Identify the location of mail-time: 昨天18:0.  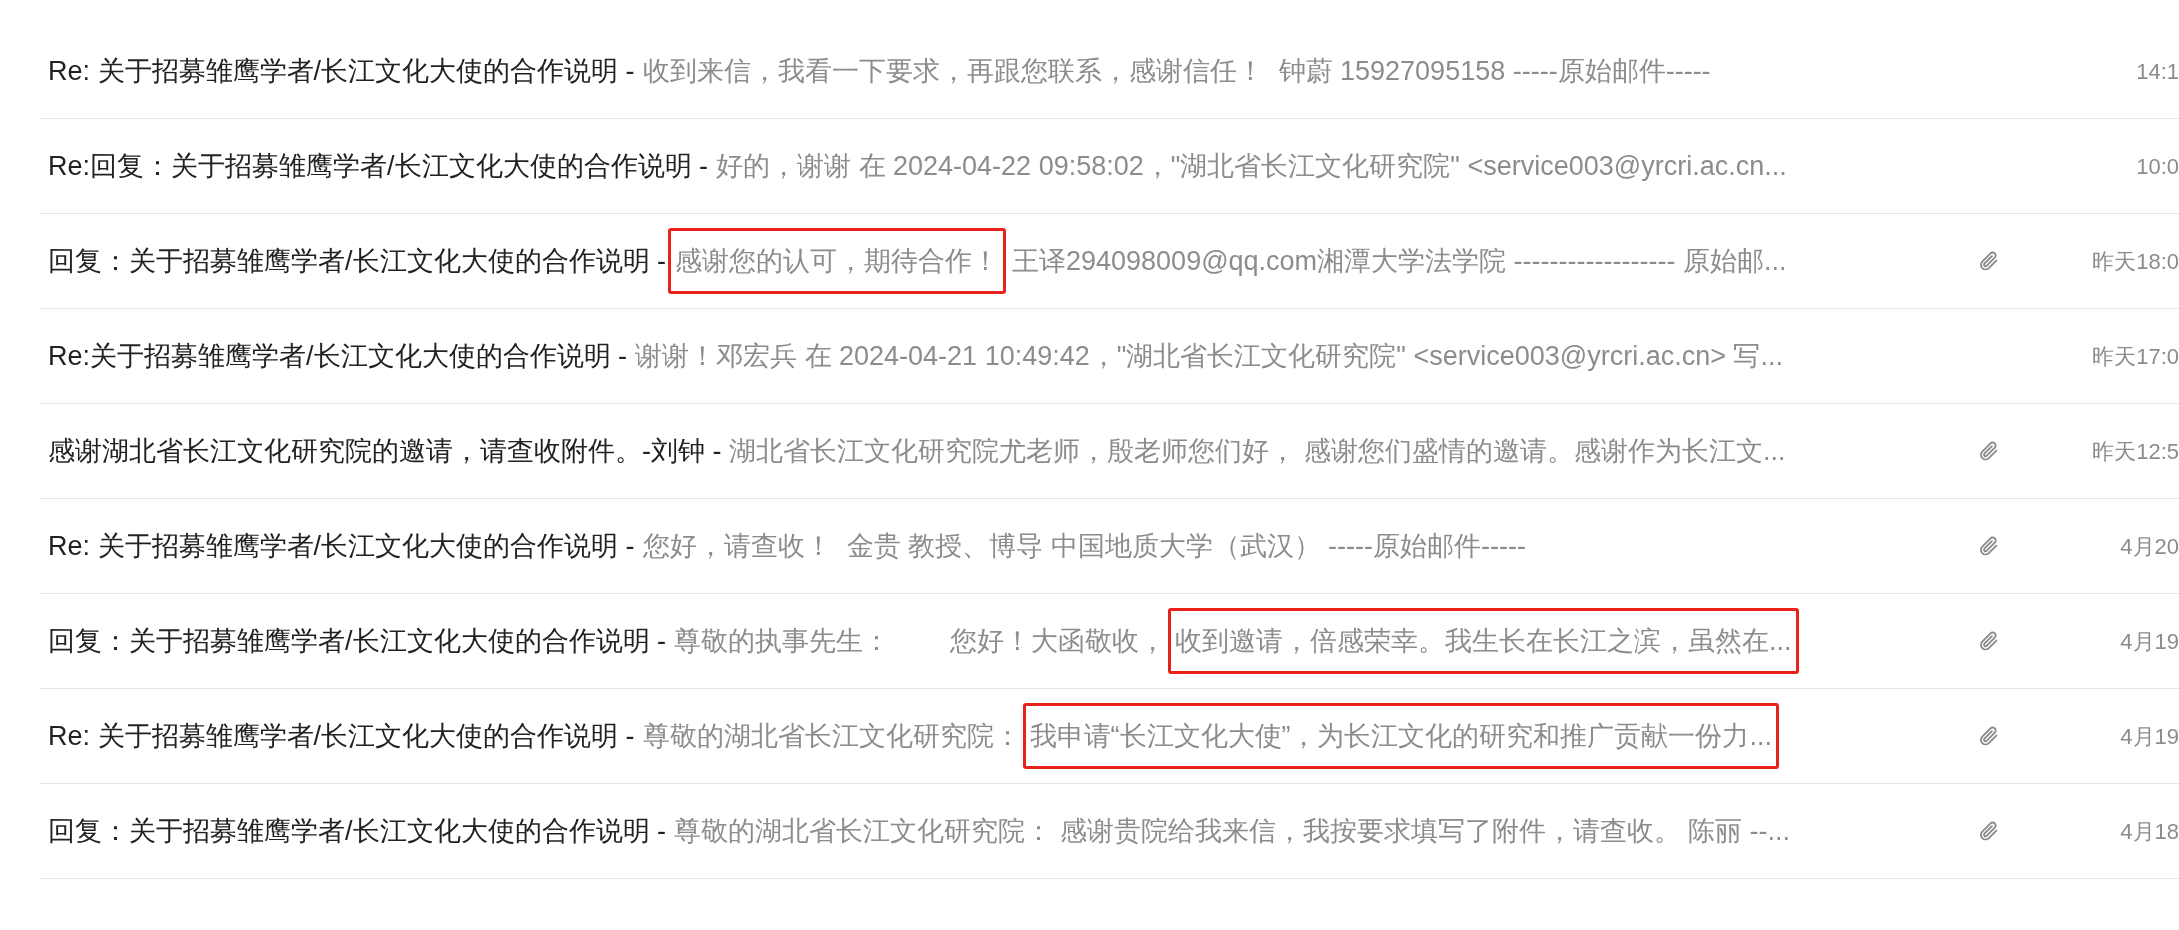
(2135, 261).